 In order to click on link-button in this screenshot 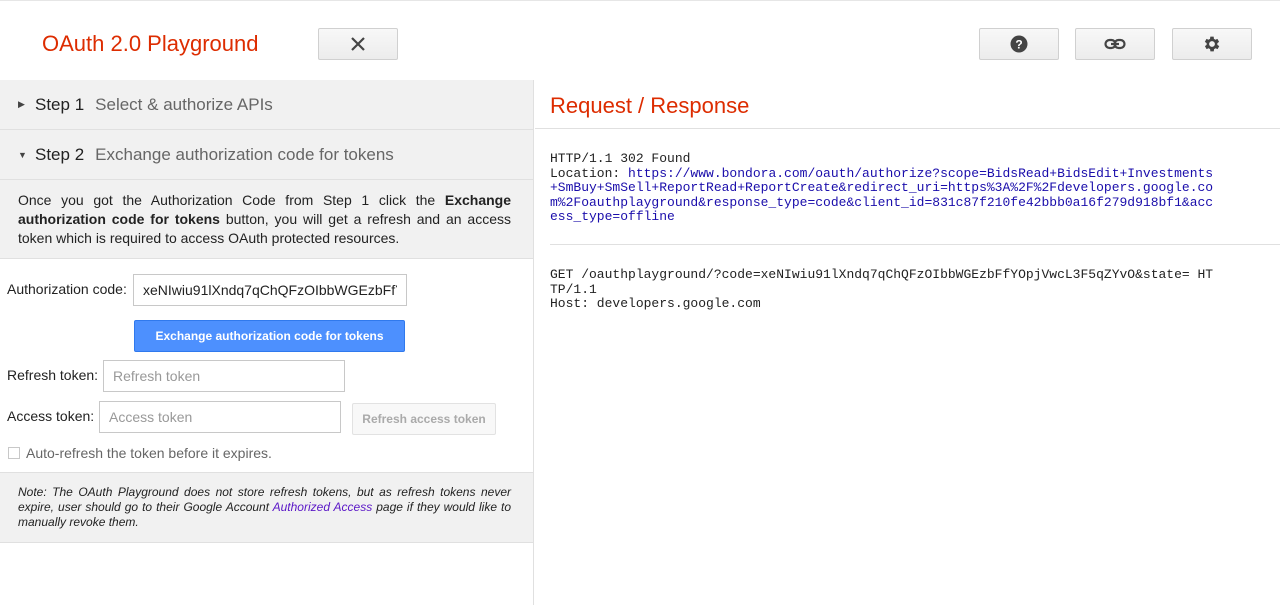, I will do `click(1115, 44)`.